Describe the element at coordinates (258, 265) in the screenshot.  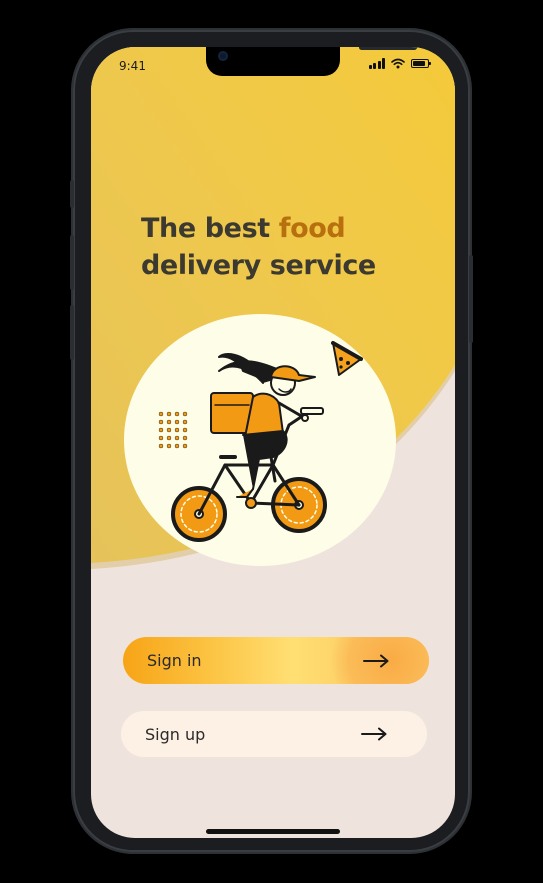
I see `headline-part2: delivery service` at that location.